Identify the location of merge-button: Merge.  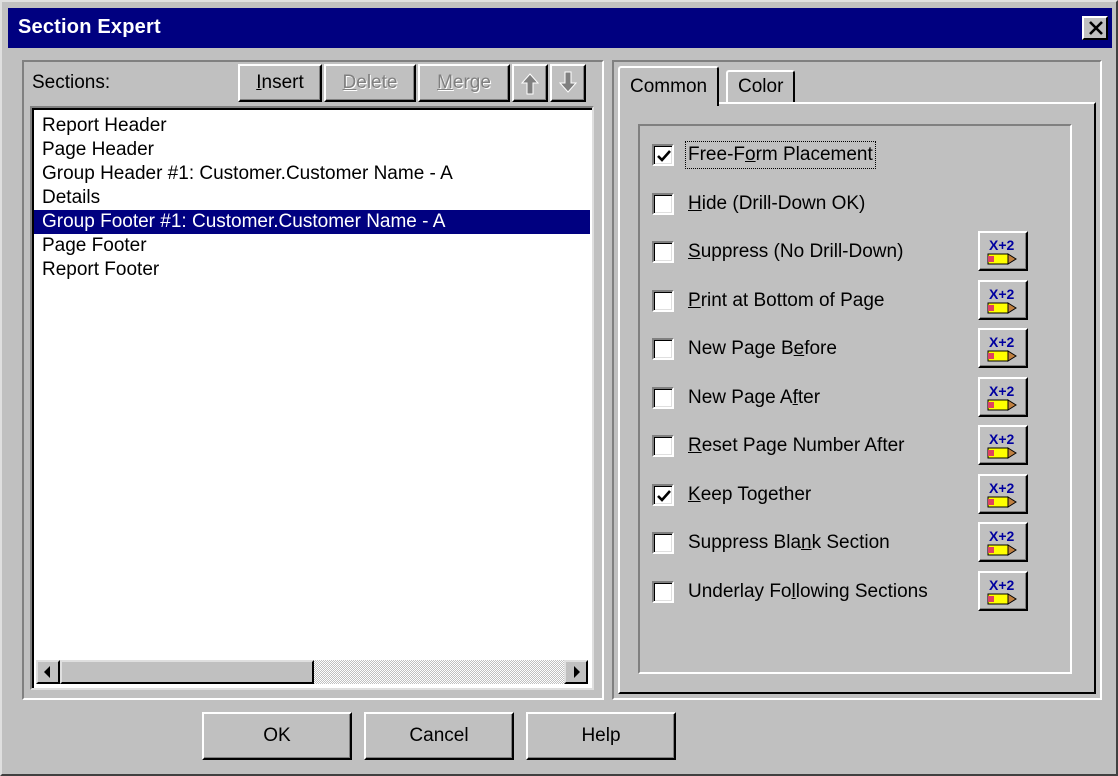
(464, 83).